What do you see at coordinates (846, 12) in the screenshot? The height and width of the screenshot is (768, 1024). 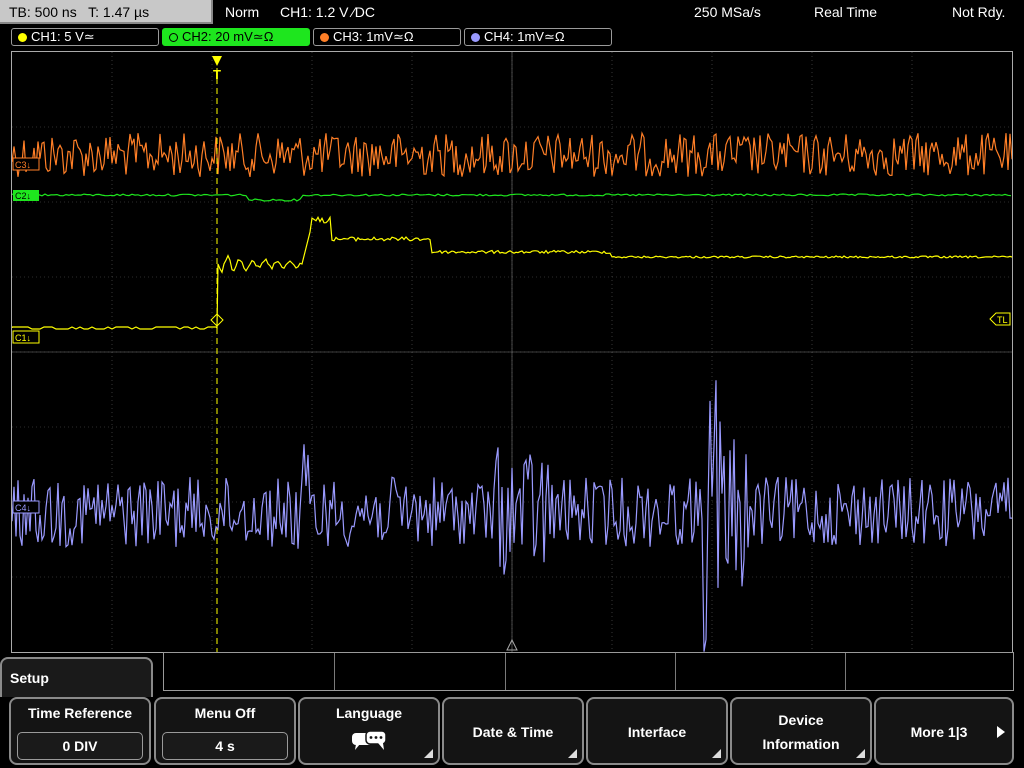 I see `acquisition-mode: Real Time` at bounding box center [846, 12].